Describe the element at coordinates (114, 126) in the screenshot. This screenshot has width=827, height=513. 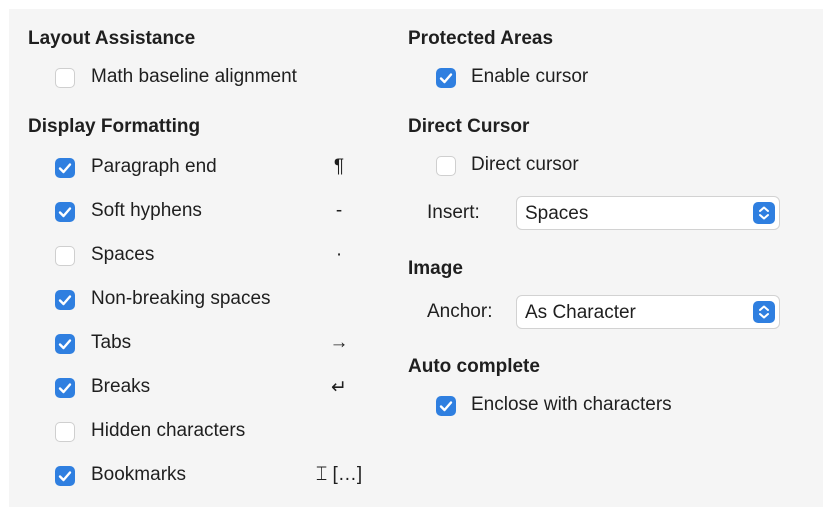
I see `display-formatting-heading: Display Formatting` at that location.